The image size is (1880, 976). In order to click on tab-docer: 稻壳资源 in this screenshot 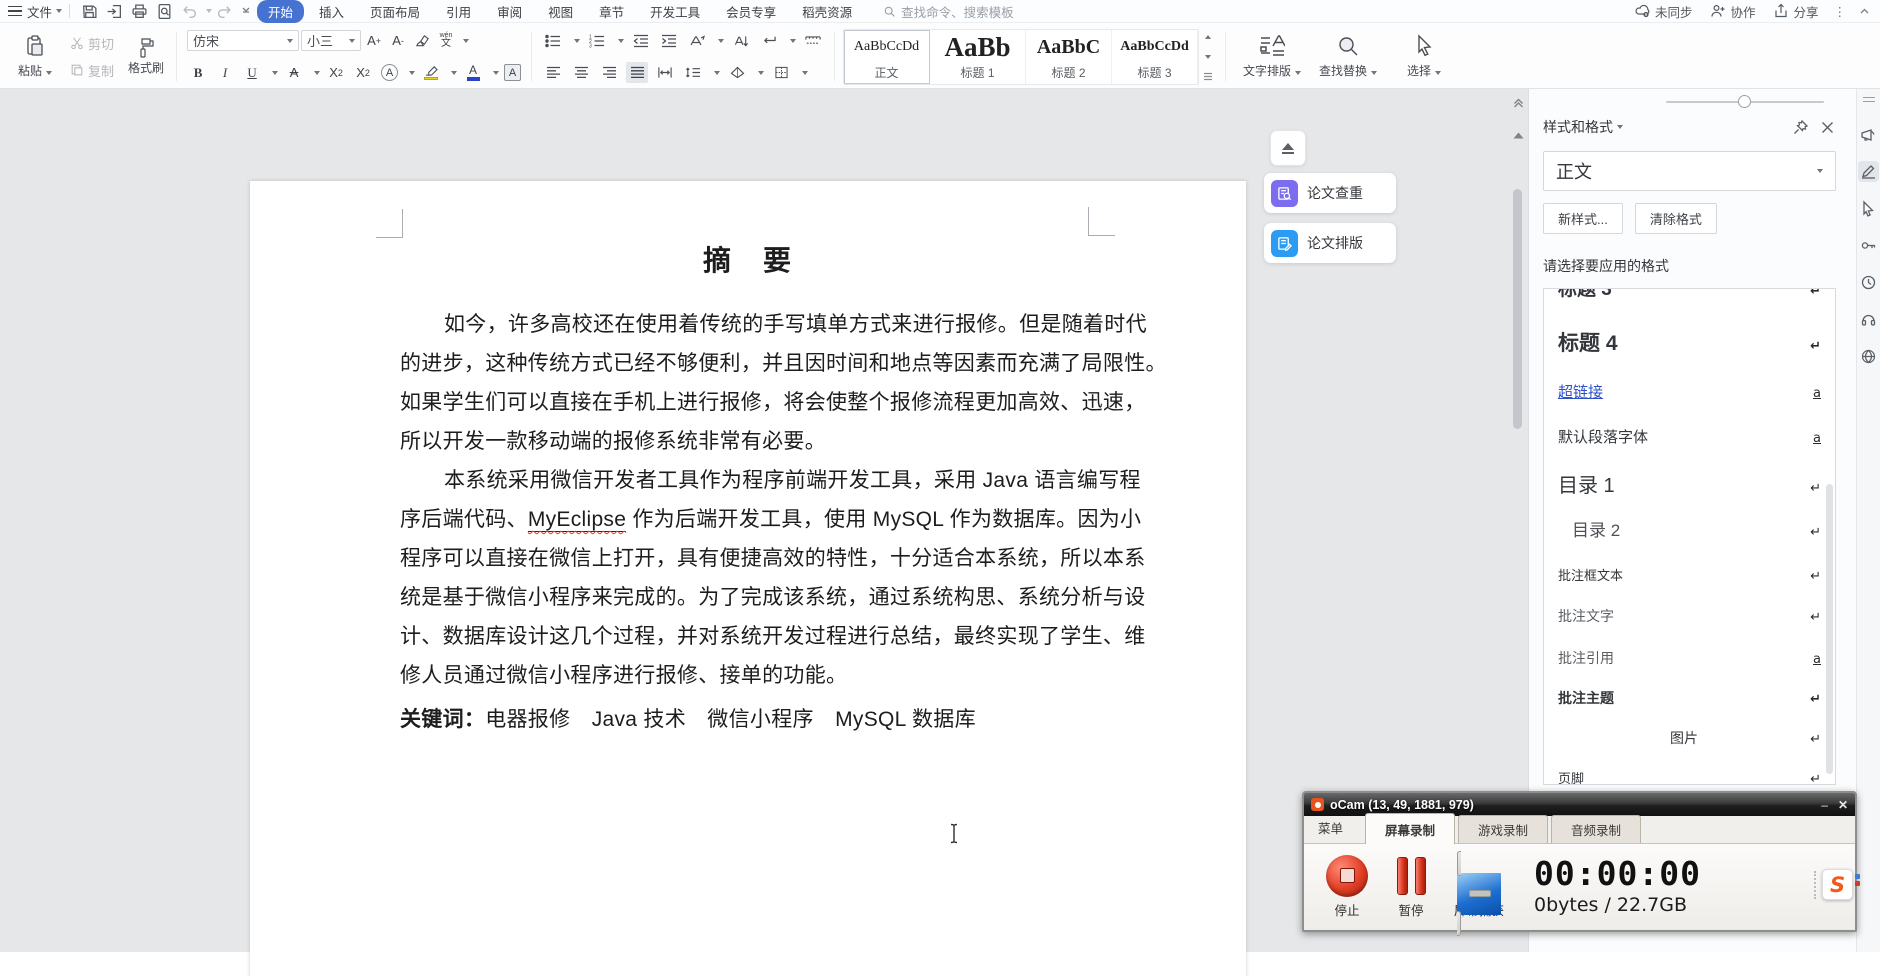, I will do `click(827, 11)`.